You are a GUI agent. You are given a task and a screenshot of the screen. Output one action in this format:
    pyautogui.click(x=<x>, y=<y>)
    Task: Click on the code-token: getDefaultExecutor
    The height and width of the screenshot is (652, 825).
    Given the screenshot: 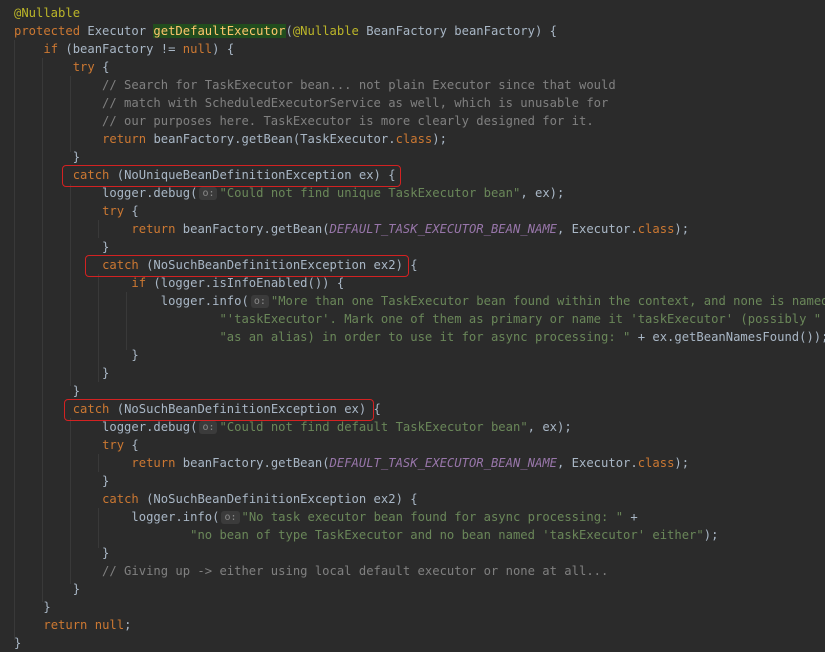 What is the action you would take?
    pyautogui.click(x=219, y=31)
    